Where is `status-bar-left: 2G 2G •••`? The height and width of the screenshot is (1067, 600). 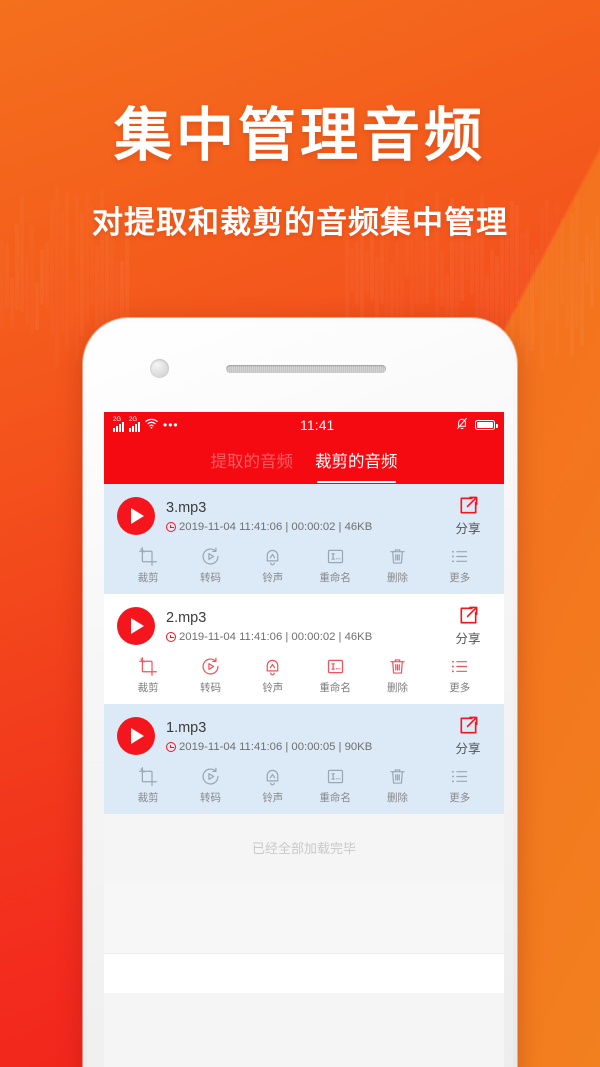 status-bar-left: 2G 2G ••• is located at coordinates (146, 424).